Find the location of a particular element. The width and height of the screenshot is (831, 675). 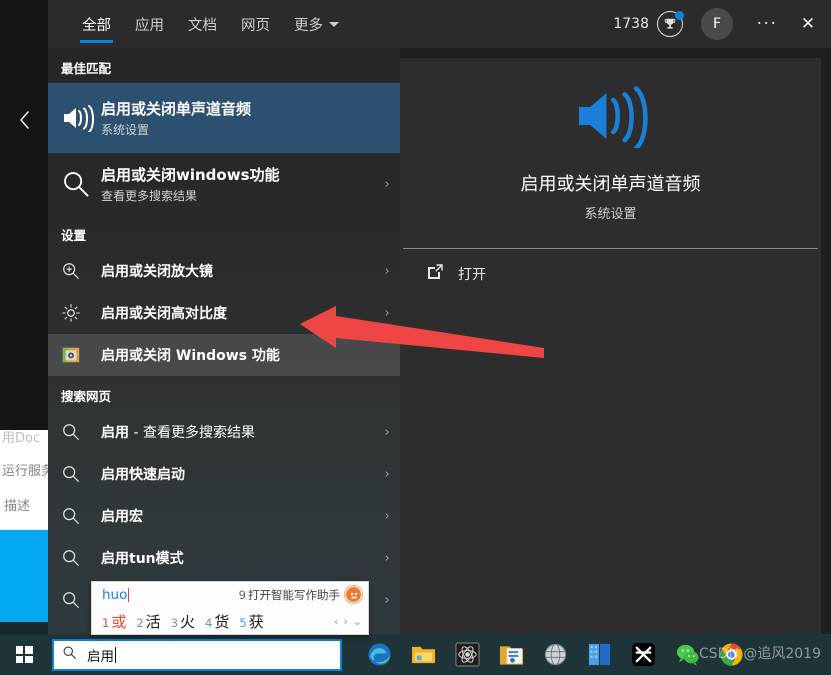

file-explorer-icon is located at coordinates (423, 655).